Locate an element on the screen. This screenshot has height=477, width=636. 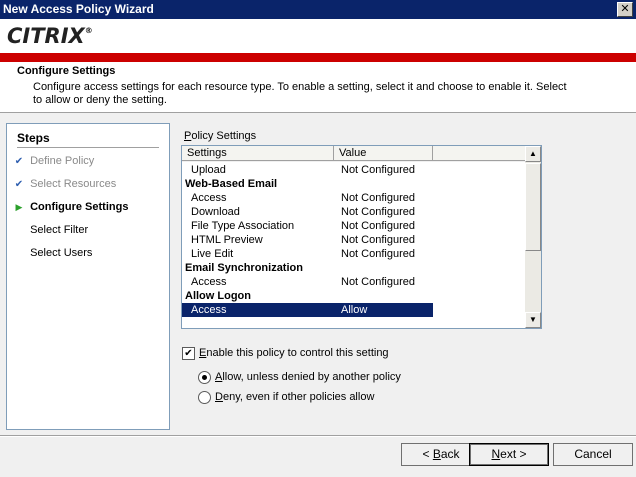
checkbox-checked-icon: ✔ is located at coordinates (188, 353).